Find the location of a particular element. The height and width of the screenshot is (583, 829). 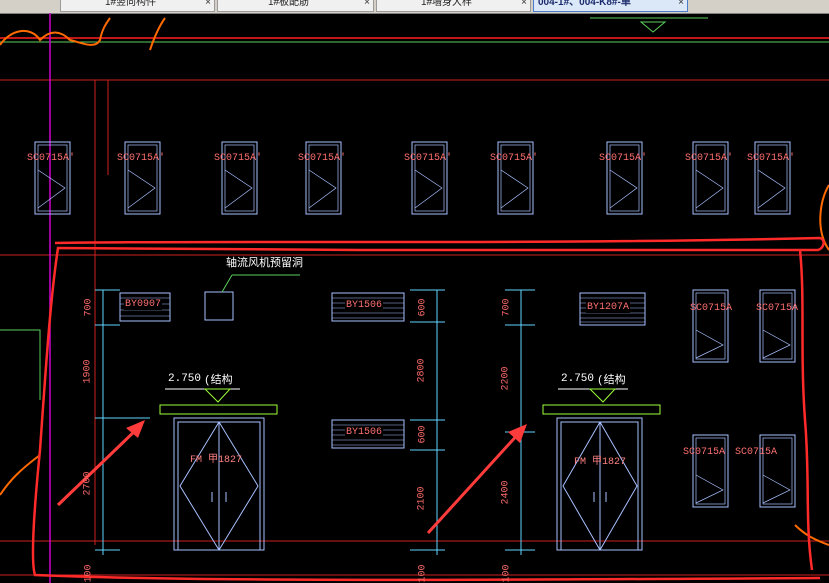

tab-label: 1#竖向构件 is located at coordinates (130, 4).